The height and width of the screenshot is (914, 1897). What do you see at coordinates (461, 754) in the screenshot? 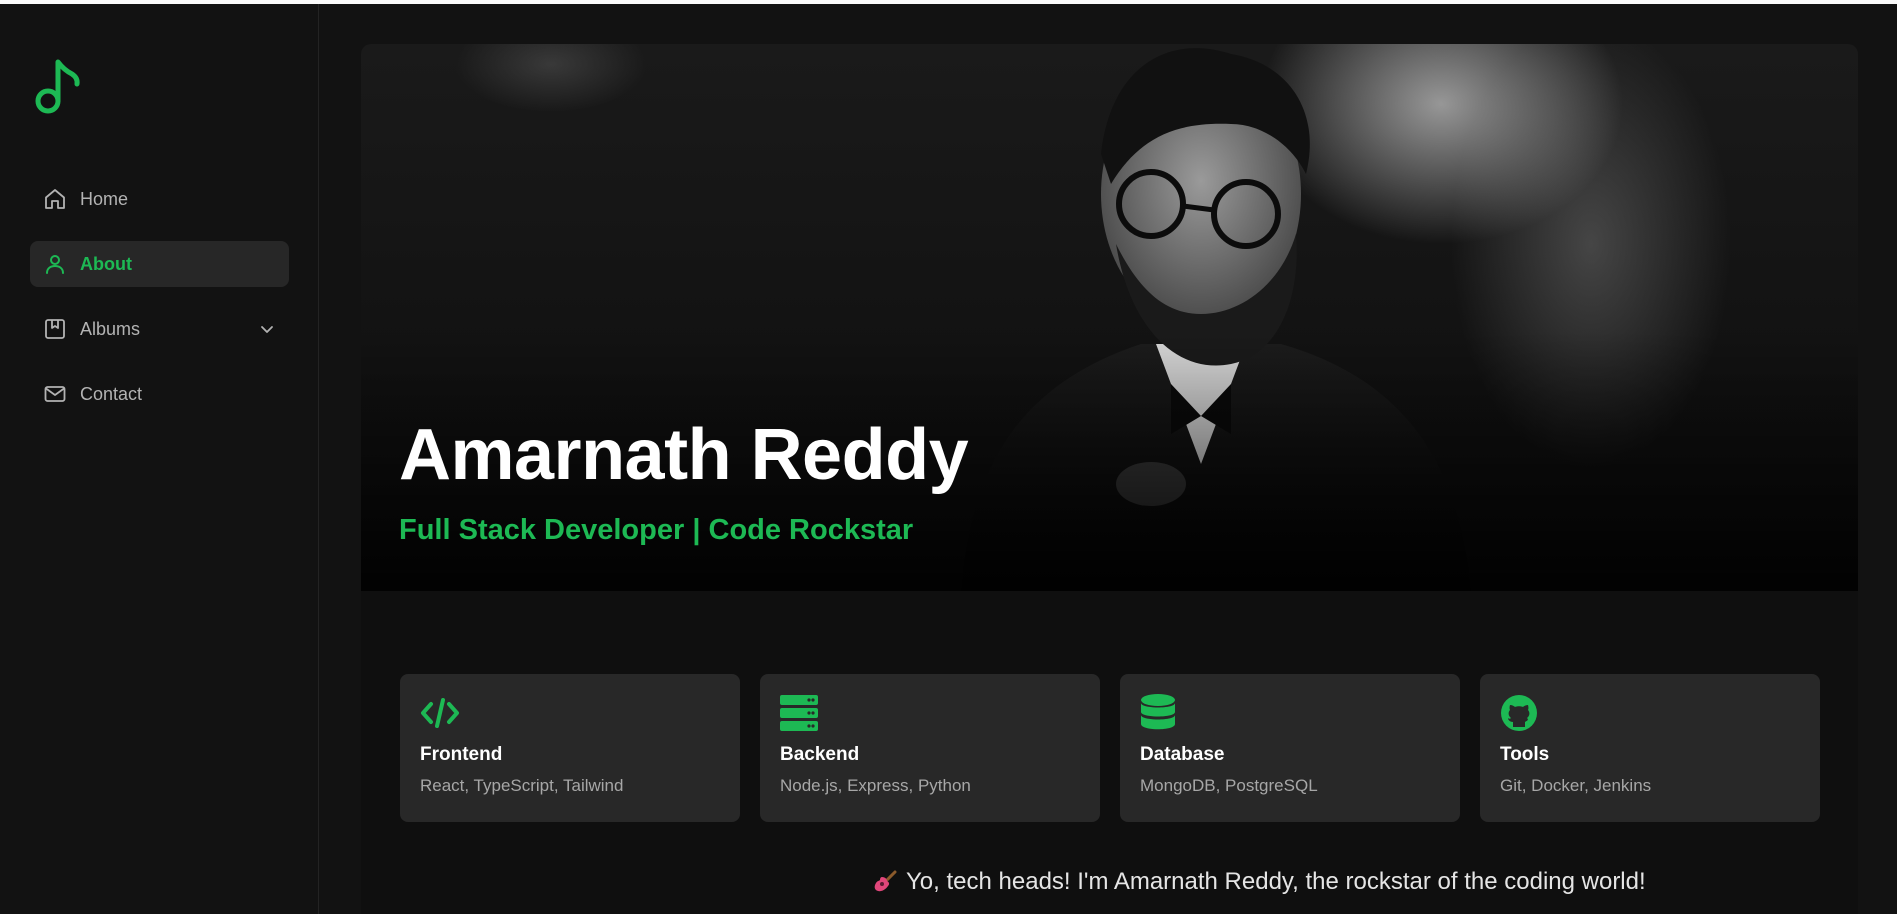
I see `skill-card-title: Frontend` at bounding box center [461, 754].